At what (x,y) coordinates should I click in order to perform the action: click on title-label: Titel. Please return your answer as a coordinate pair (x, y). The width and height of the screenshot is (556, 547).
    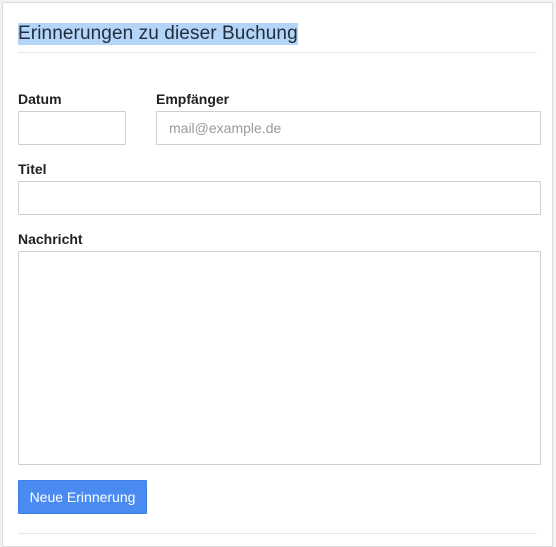
    Looking at the image, I should click on (32, 169).